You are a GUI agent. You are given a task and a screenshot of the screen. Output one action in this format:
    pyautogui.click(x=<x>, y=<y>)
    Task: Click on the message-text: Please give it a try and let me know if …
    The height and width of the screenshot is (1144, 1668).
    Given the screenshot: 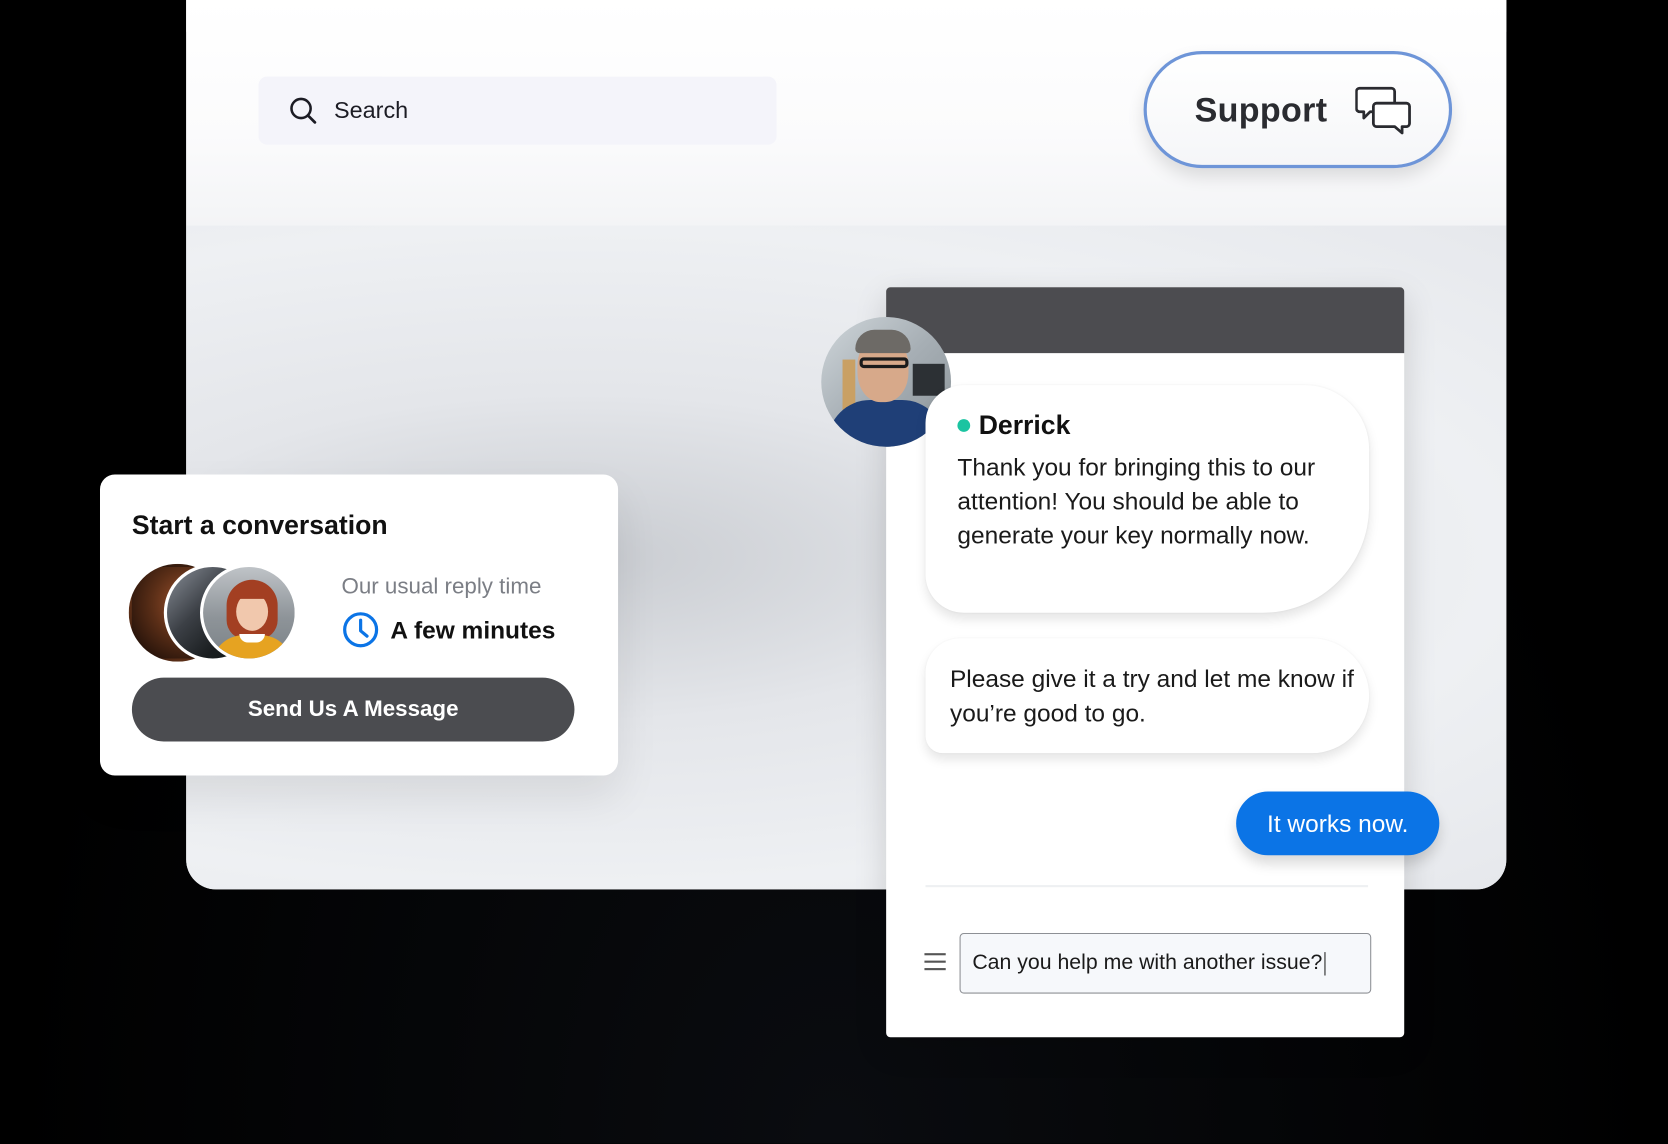 What is the action you would take?
    pyautogui.click(x=1151, y=695)
    